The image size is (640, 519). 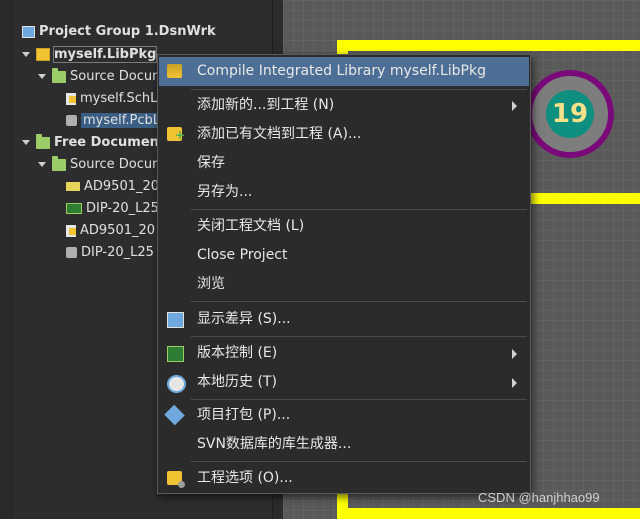 What do you see at coordinates (488, 45) in the screenshot?
I see `yellow-track-top` at bounding box center [488, 45].